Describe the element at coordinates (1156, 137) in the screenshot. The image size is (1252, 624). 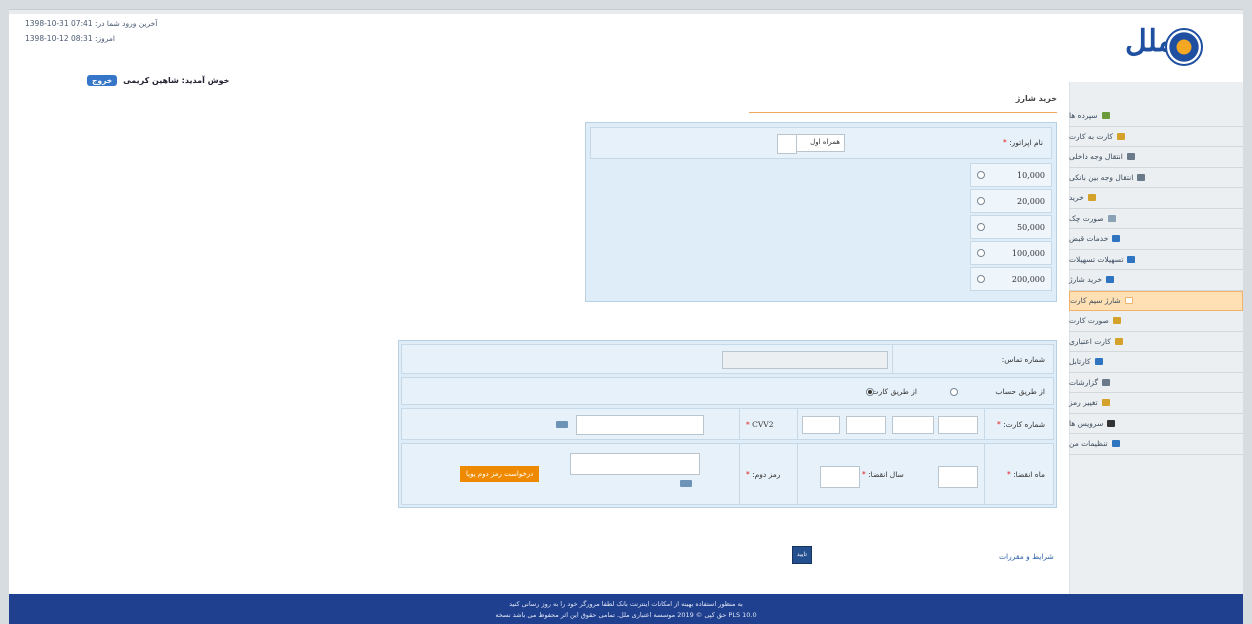
I see `sidebar-item: کارت به کارت` at that location.